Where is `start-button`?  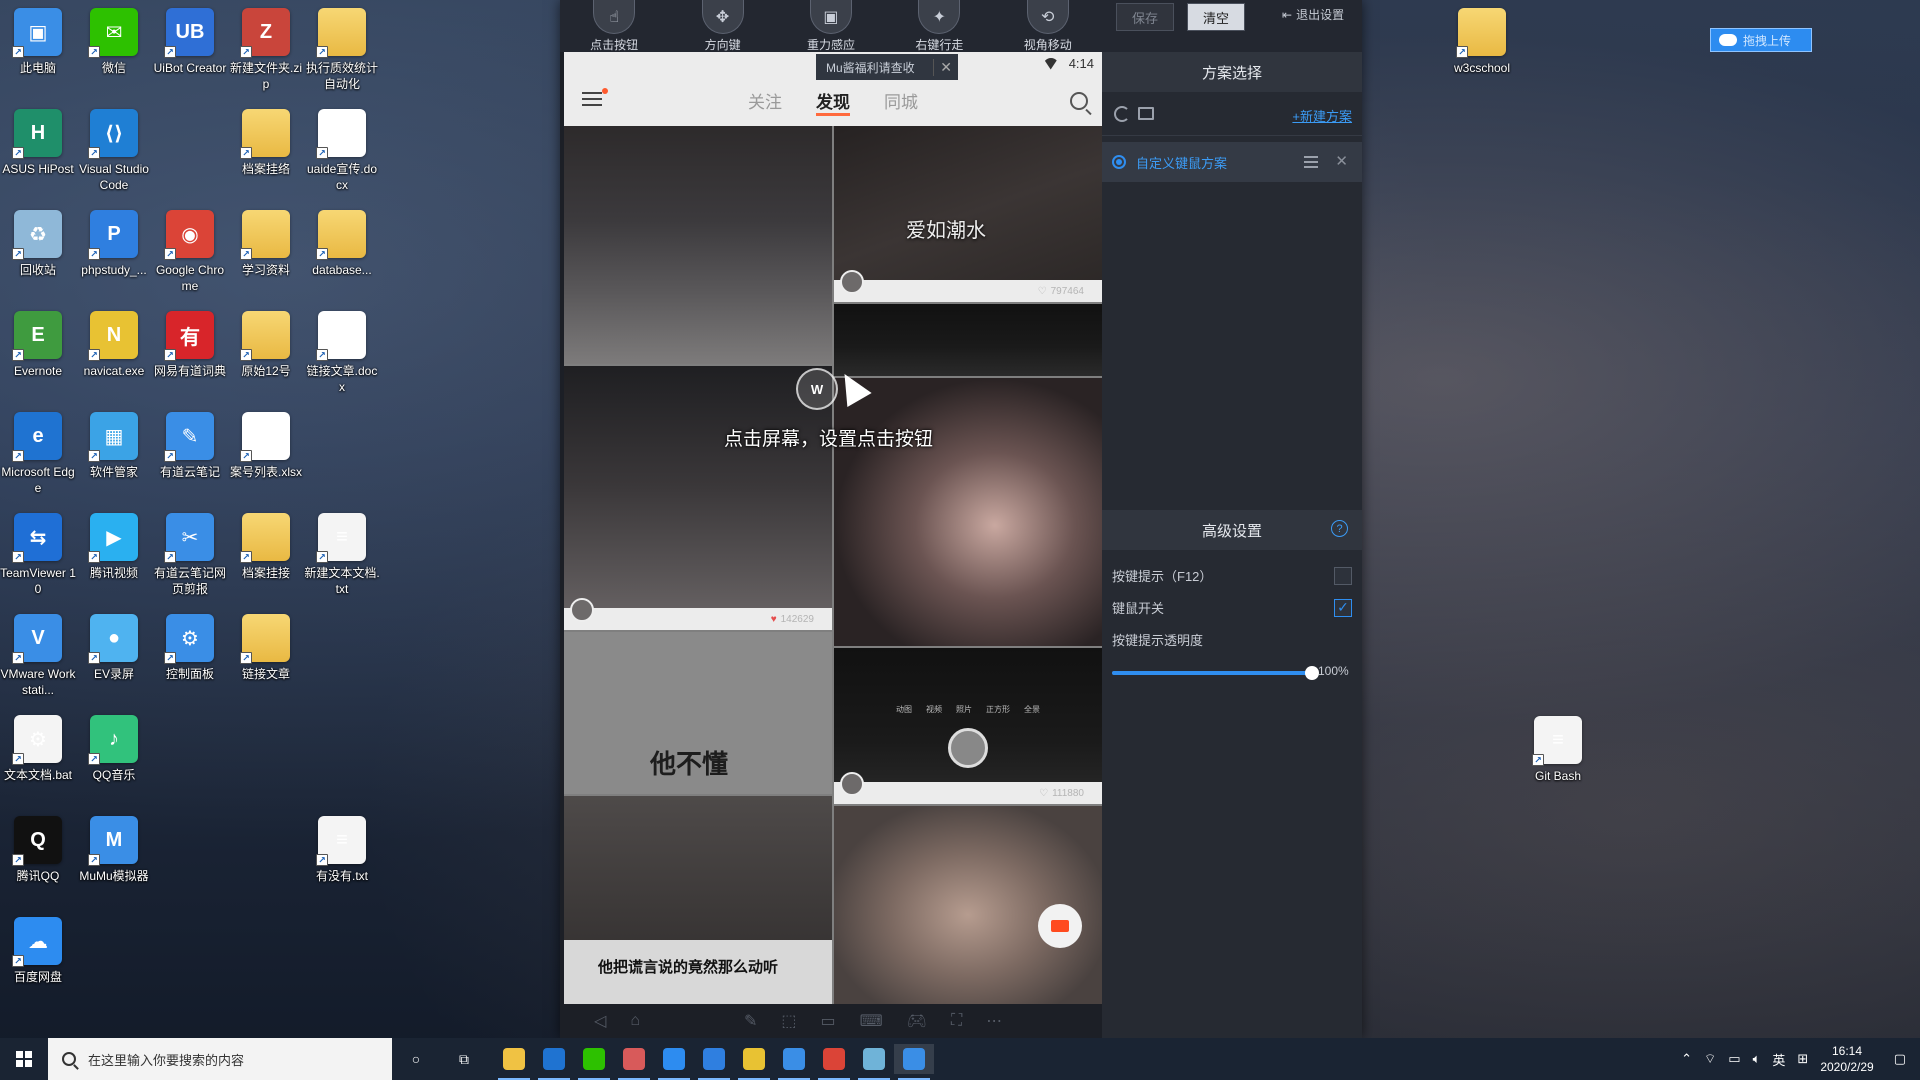
start-button is located at coordinates (24, 1059).